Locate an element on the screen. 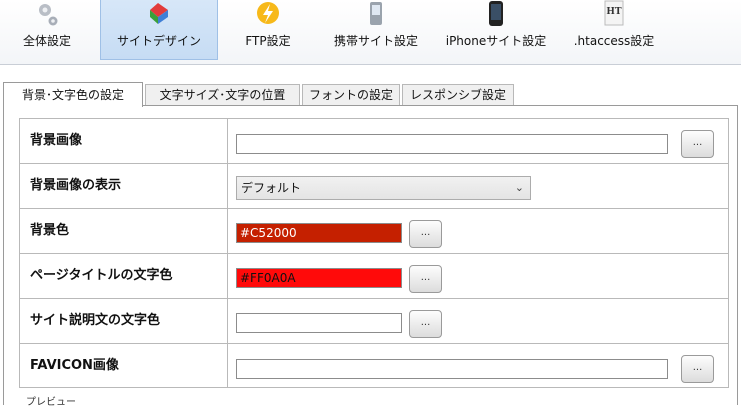  form-label: 背景画像の表示 is located at coordinates (124, 186).